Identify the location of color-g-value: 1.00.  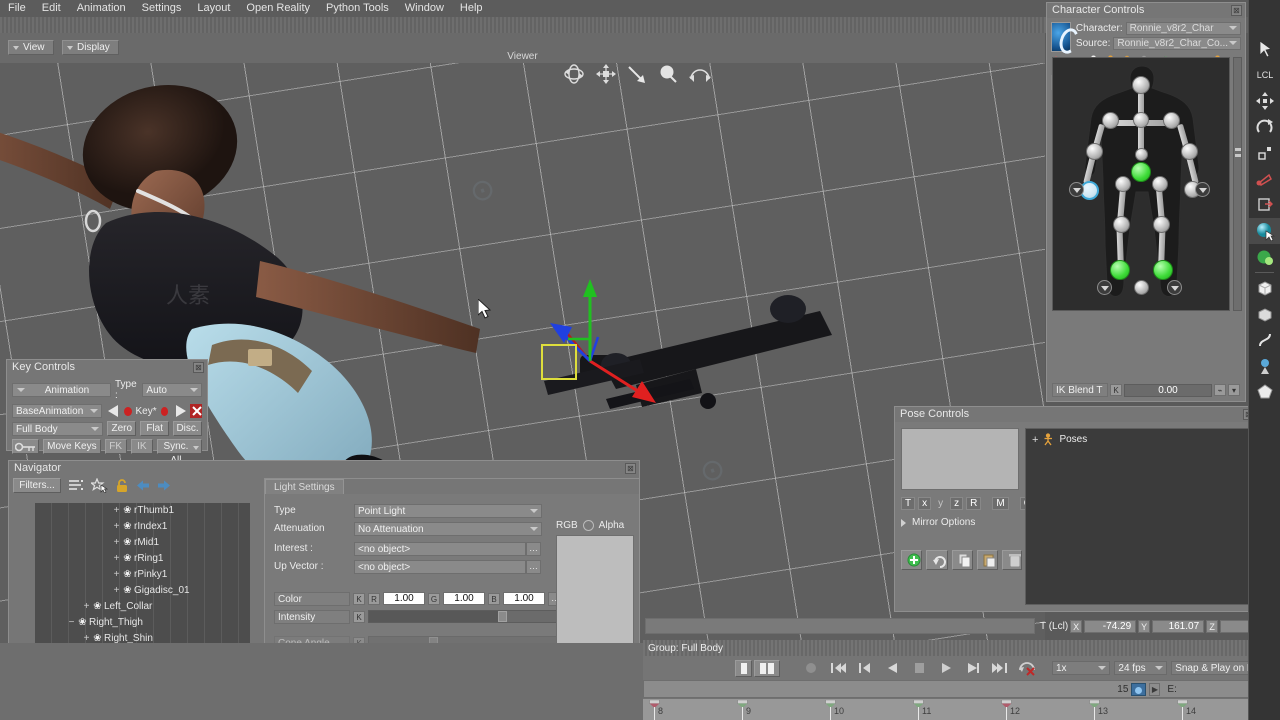
(464, 598).